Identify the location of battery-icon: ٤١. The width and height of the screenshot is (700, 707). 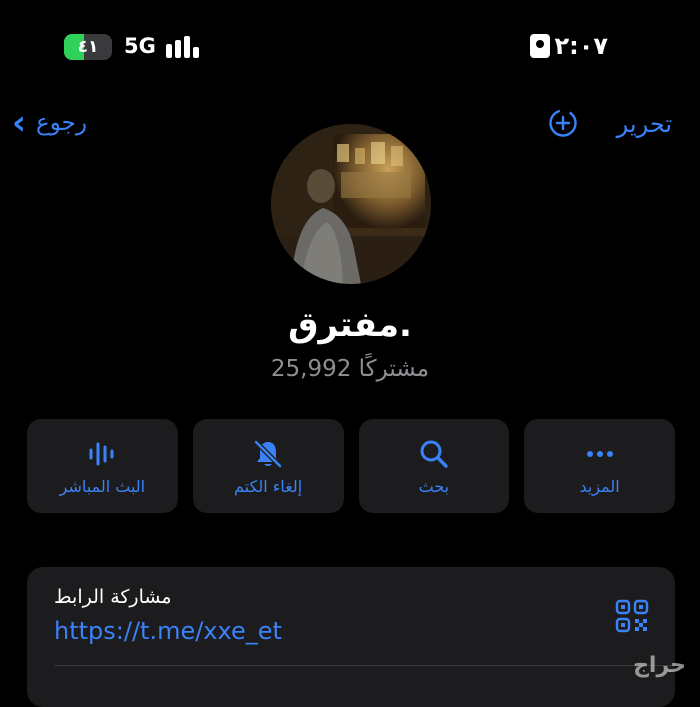
(88, 47).